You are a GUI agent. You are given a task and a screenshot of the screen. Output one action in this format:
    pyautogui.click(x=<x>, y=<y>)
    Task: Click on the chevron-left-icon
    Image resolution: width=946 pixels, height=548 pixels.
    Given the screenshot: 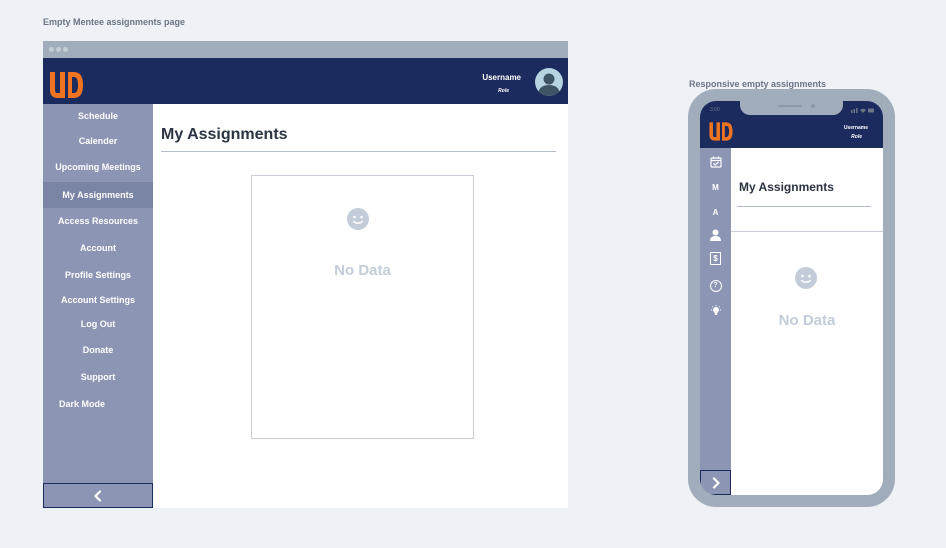 What is the action you would take?
    pyautogui.click(x=98, y=495)
    